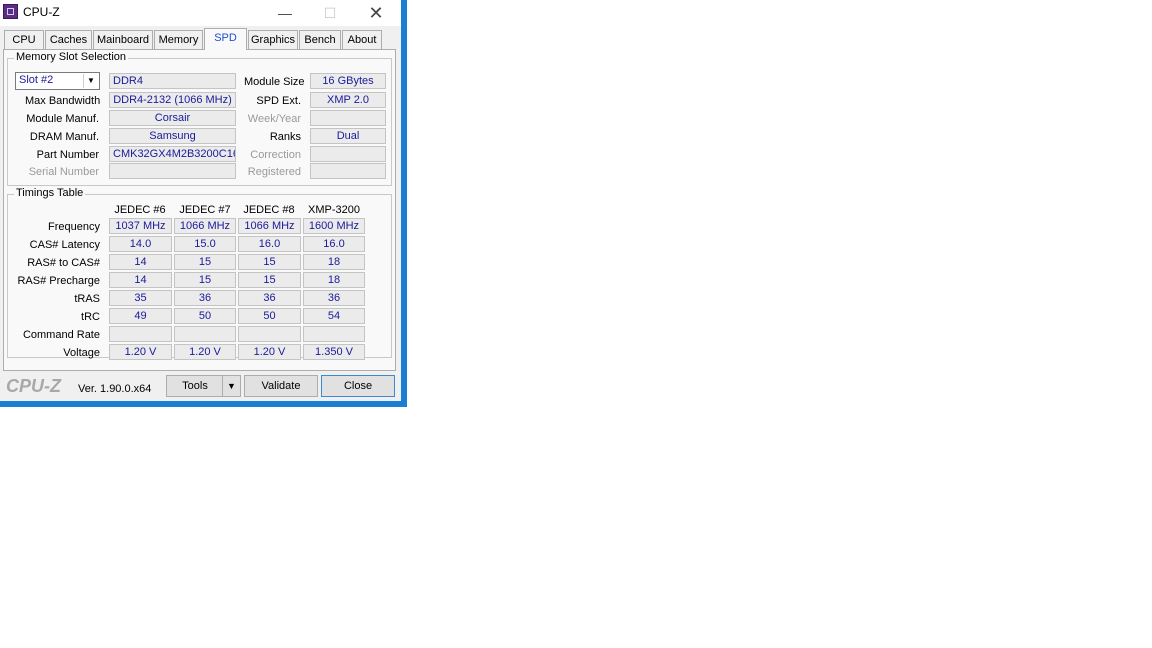 The height and width of the screenshot is (648, 1152). Describe the element at coordinates (68, 39) in the screenshot. I see `tab-caches: Caches` at that location.